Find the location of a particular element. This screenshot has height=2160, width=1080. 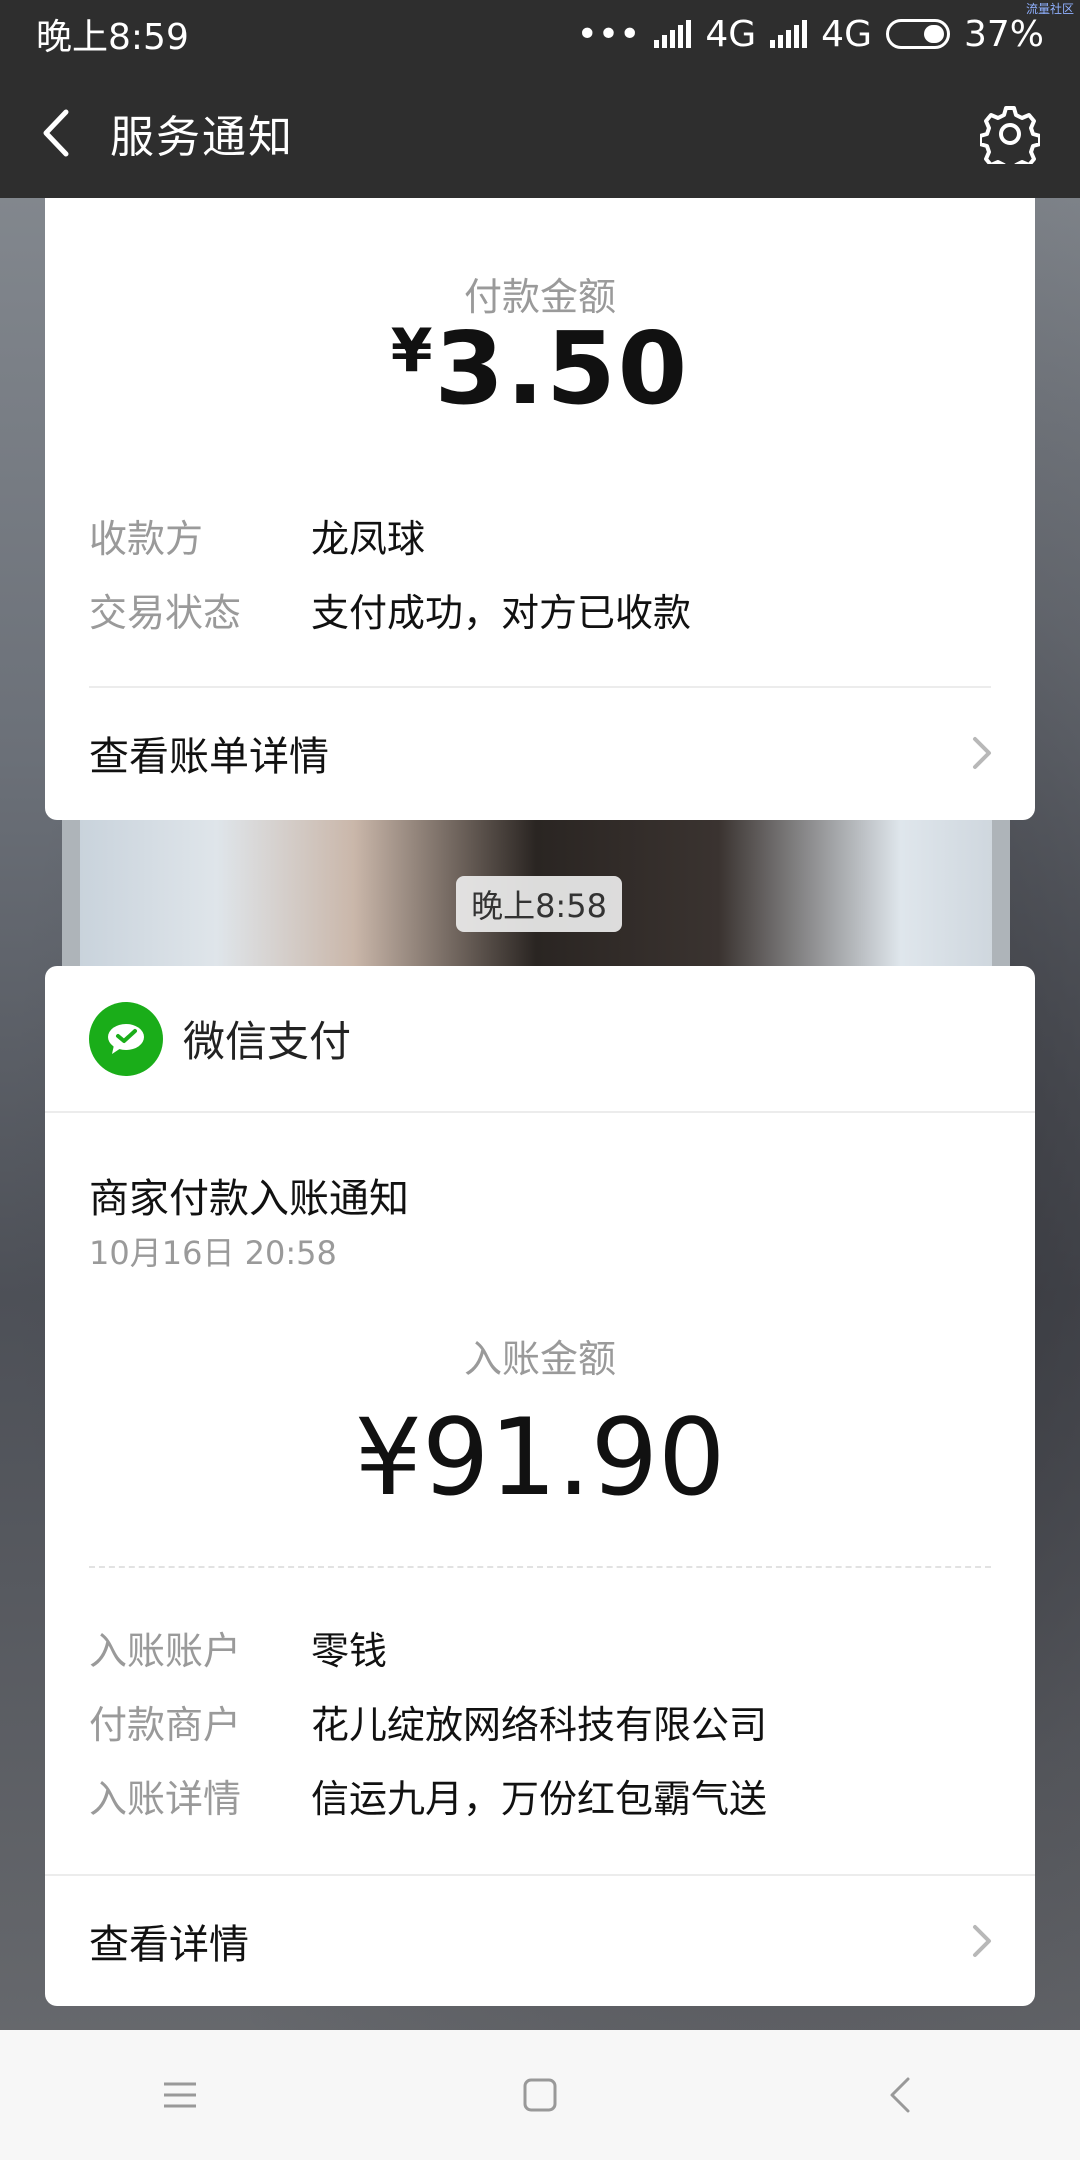

view-details-link: 查看详情 is located at coordinates (540, 1941).